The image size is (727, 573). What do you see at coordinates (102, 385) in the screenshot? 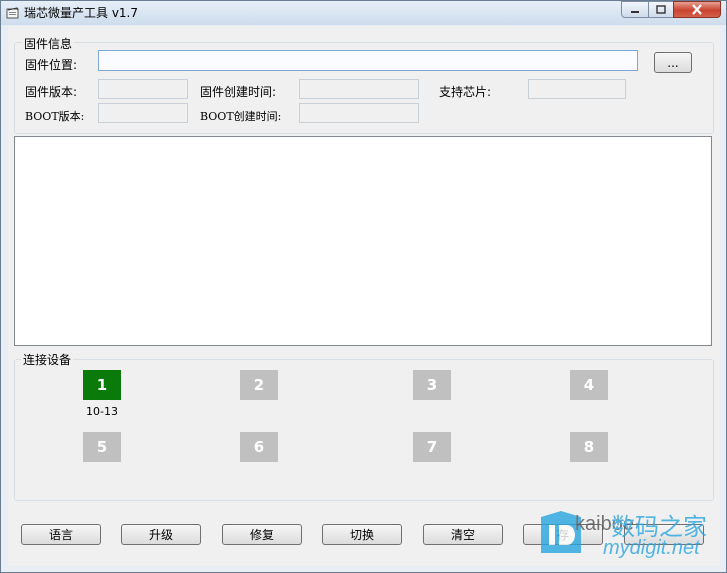
I see `device-slot-1: 1` at bounding box center [102, 385].